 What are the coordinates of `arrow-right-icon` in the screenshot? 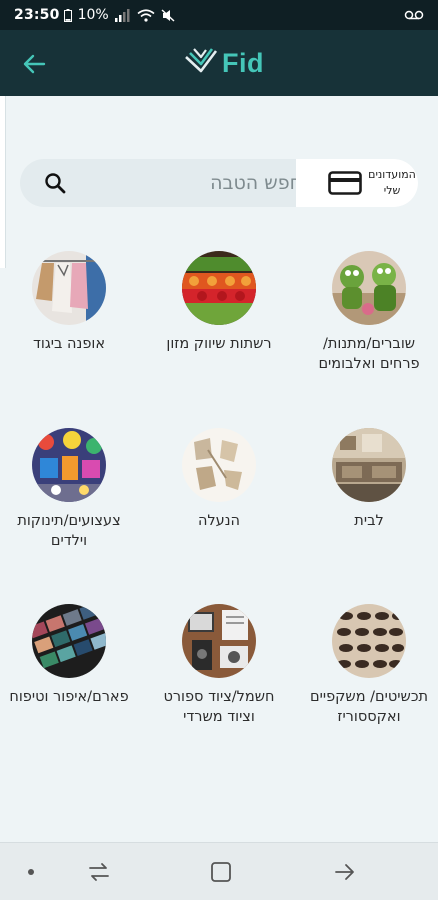 It's located at (344, 872).